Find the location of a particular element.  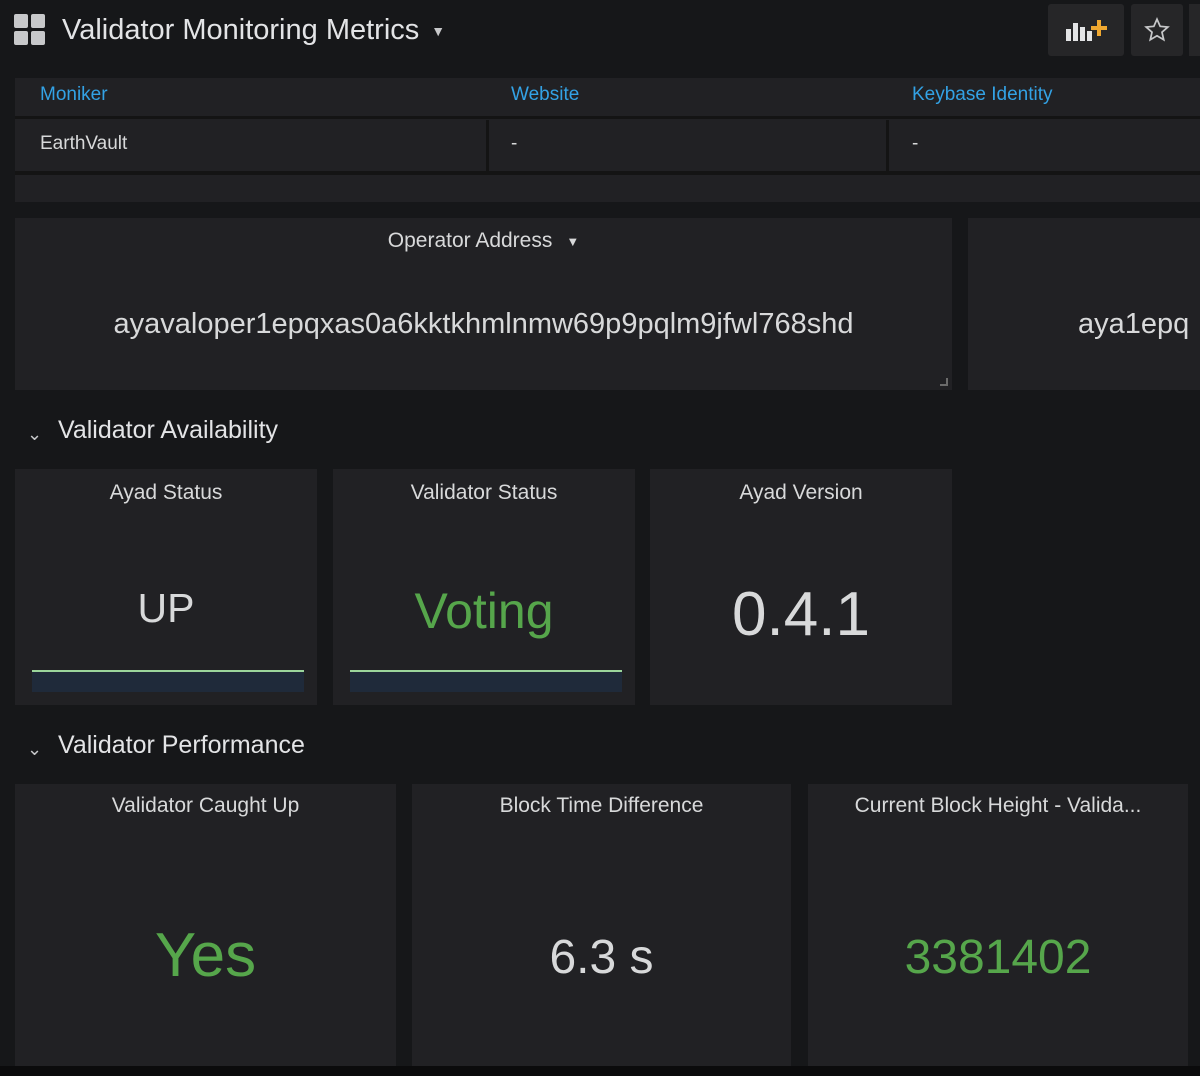

cell-website: - is located at coordinates (514, 143).